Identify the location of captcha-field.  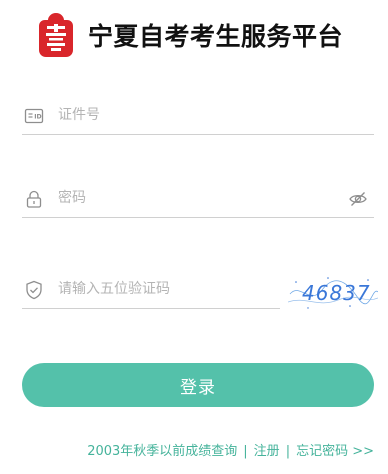
(151, 289).